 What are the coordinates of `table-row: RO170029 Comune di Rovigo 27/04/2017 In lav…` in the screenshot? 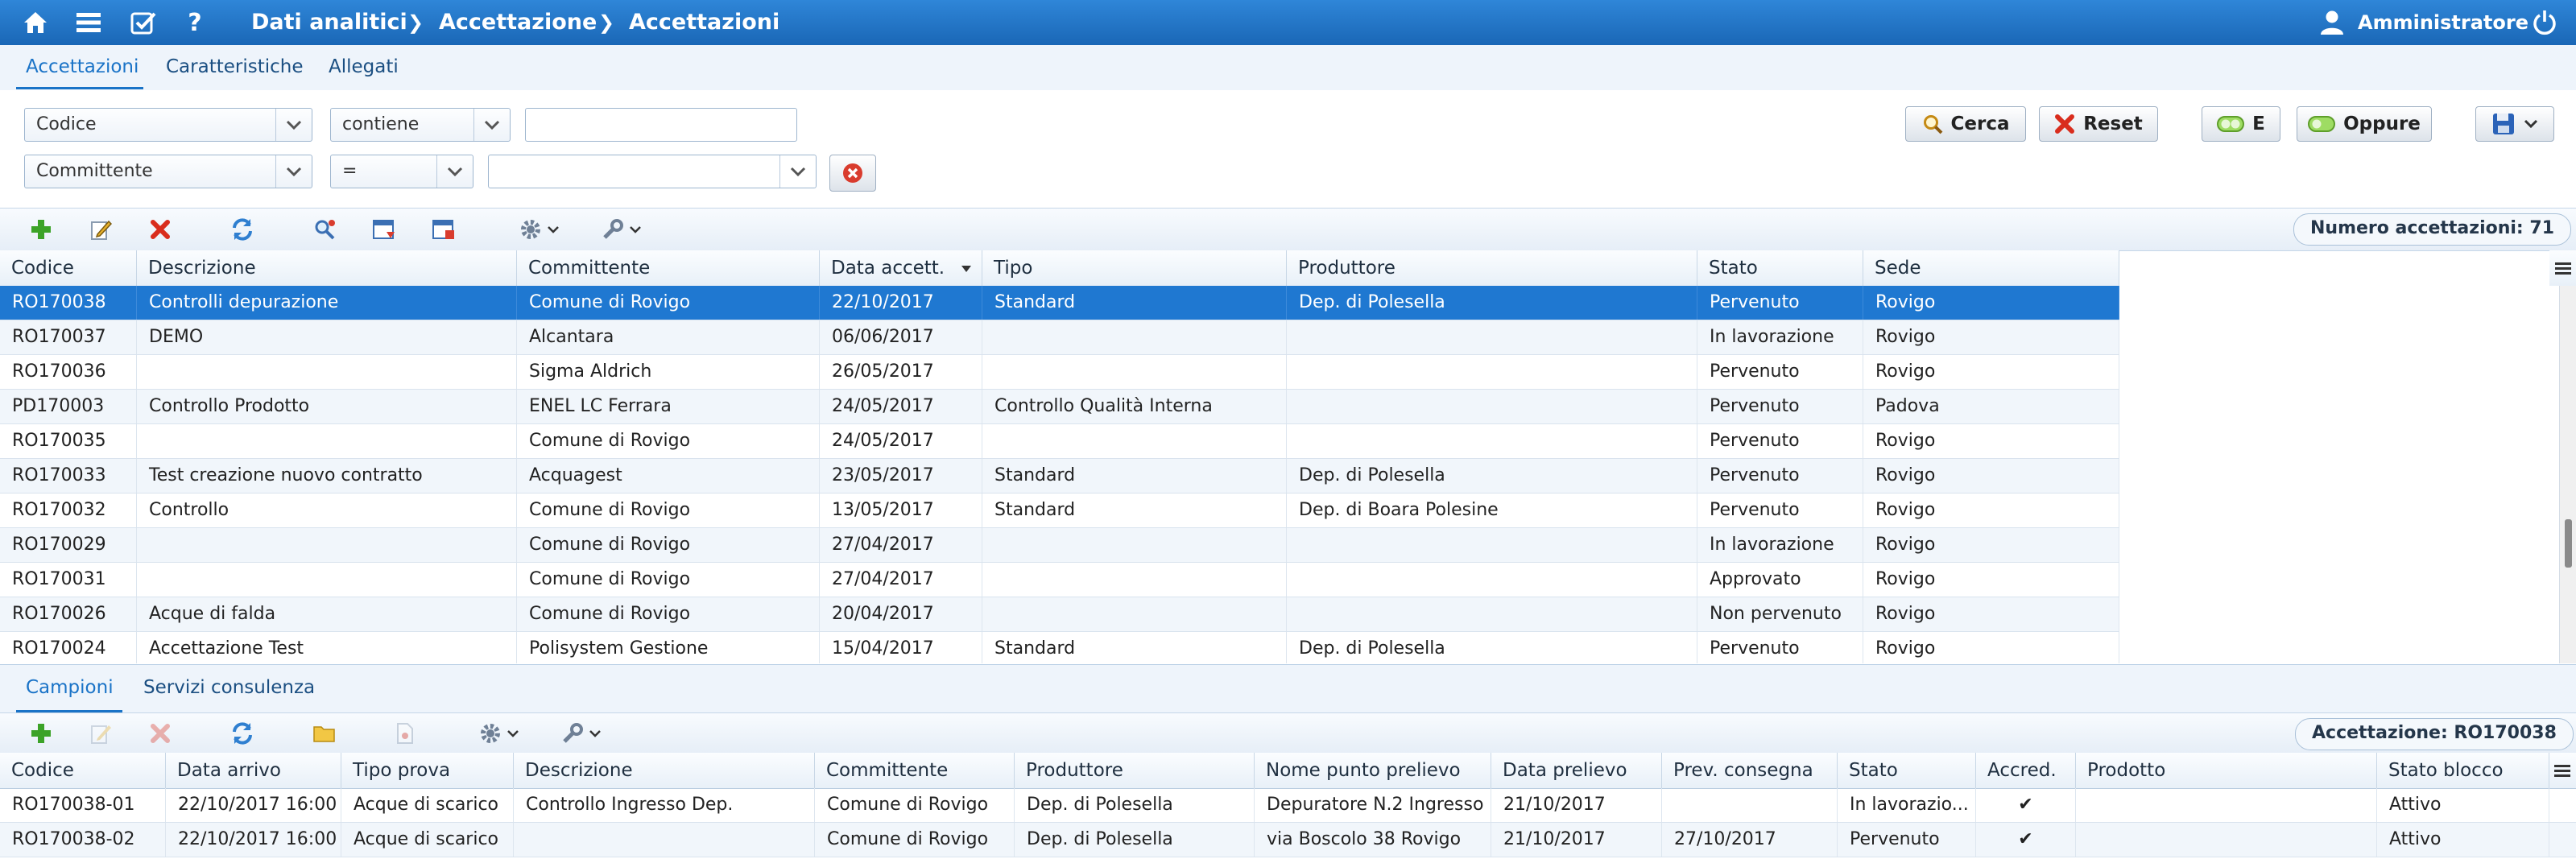 It's located at (1060, 545).